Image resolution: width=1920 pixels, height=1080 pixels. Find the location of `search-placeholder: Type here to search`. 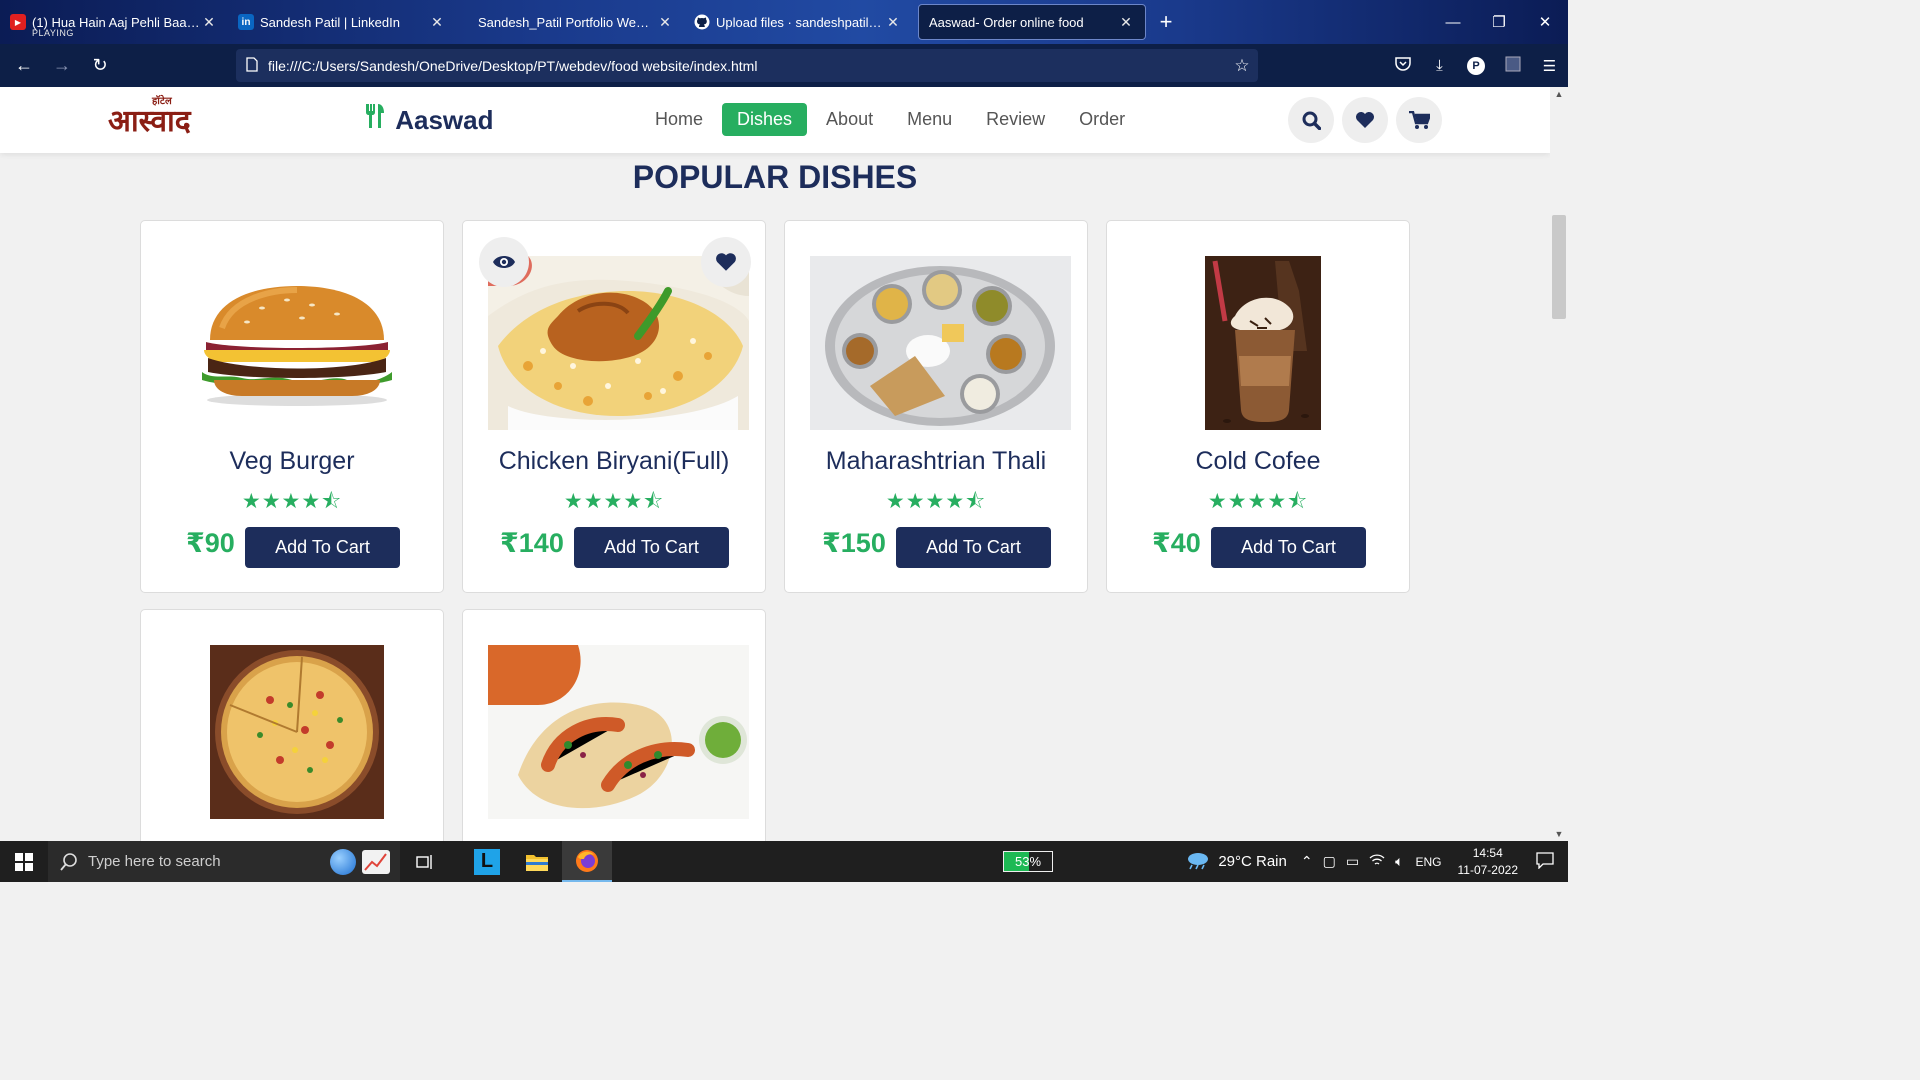

search-placeholder: Type here to search is located at coordinates (154, 861).